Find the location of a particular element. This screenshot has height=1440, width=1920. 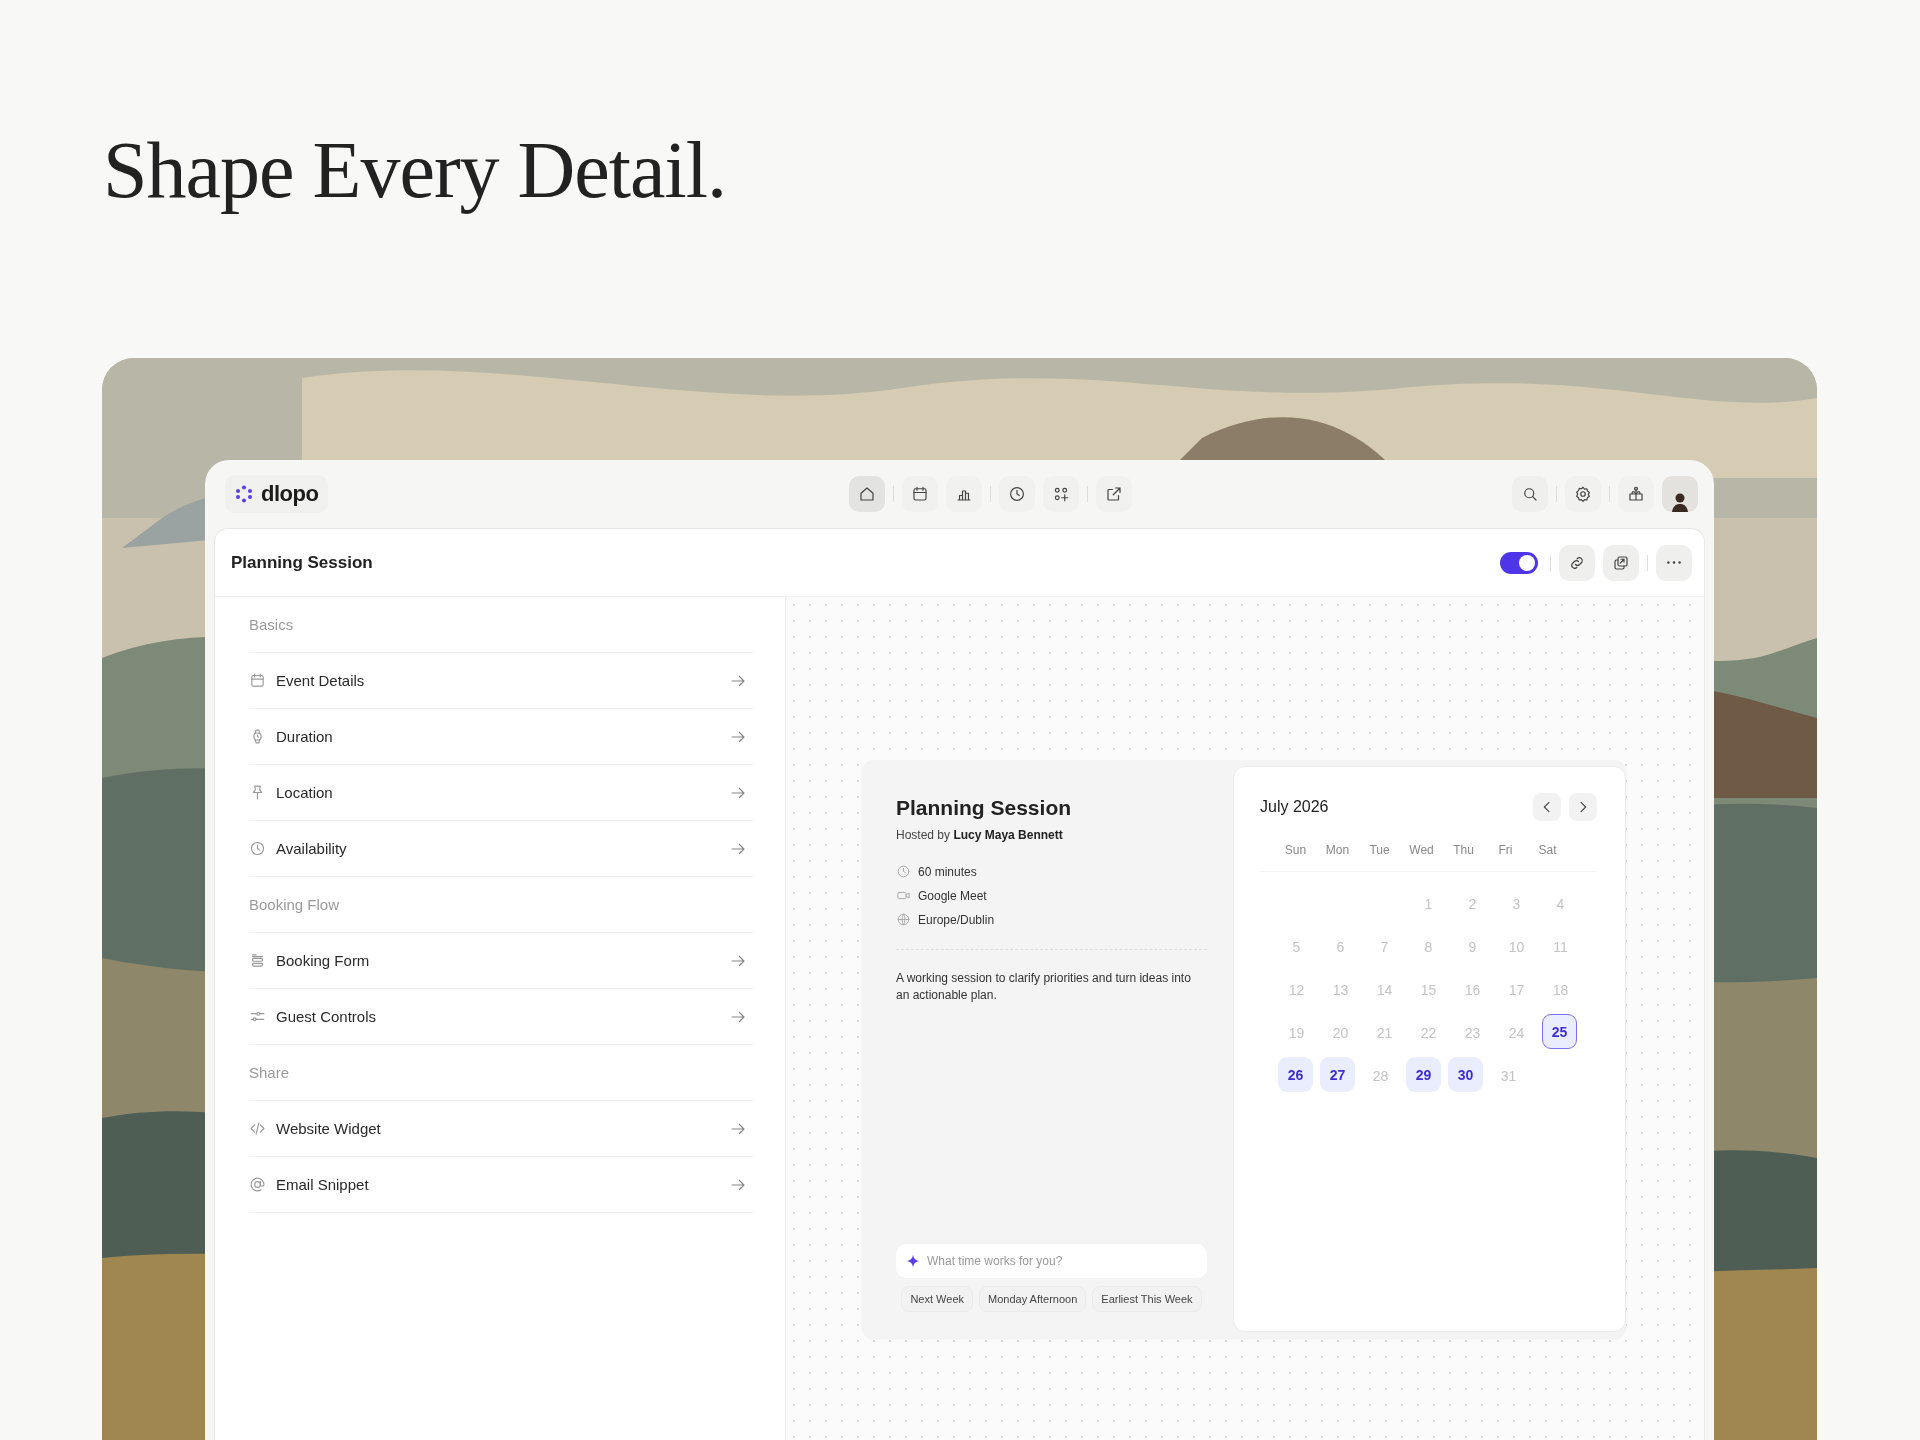

unavailable-day: 12 is located at coordinates (1296, 989).